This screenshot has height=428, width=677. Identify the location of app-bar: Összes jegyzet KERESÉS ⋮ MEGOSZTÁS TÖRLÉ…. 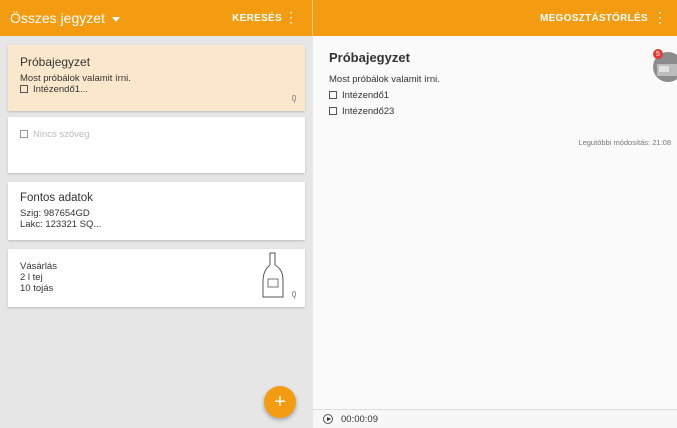
(338, 18).